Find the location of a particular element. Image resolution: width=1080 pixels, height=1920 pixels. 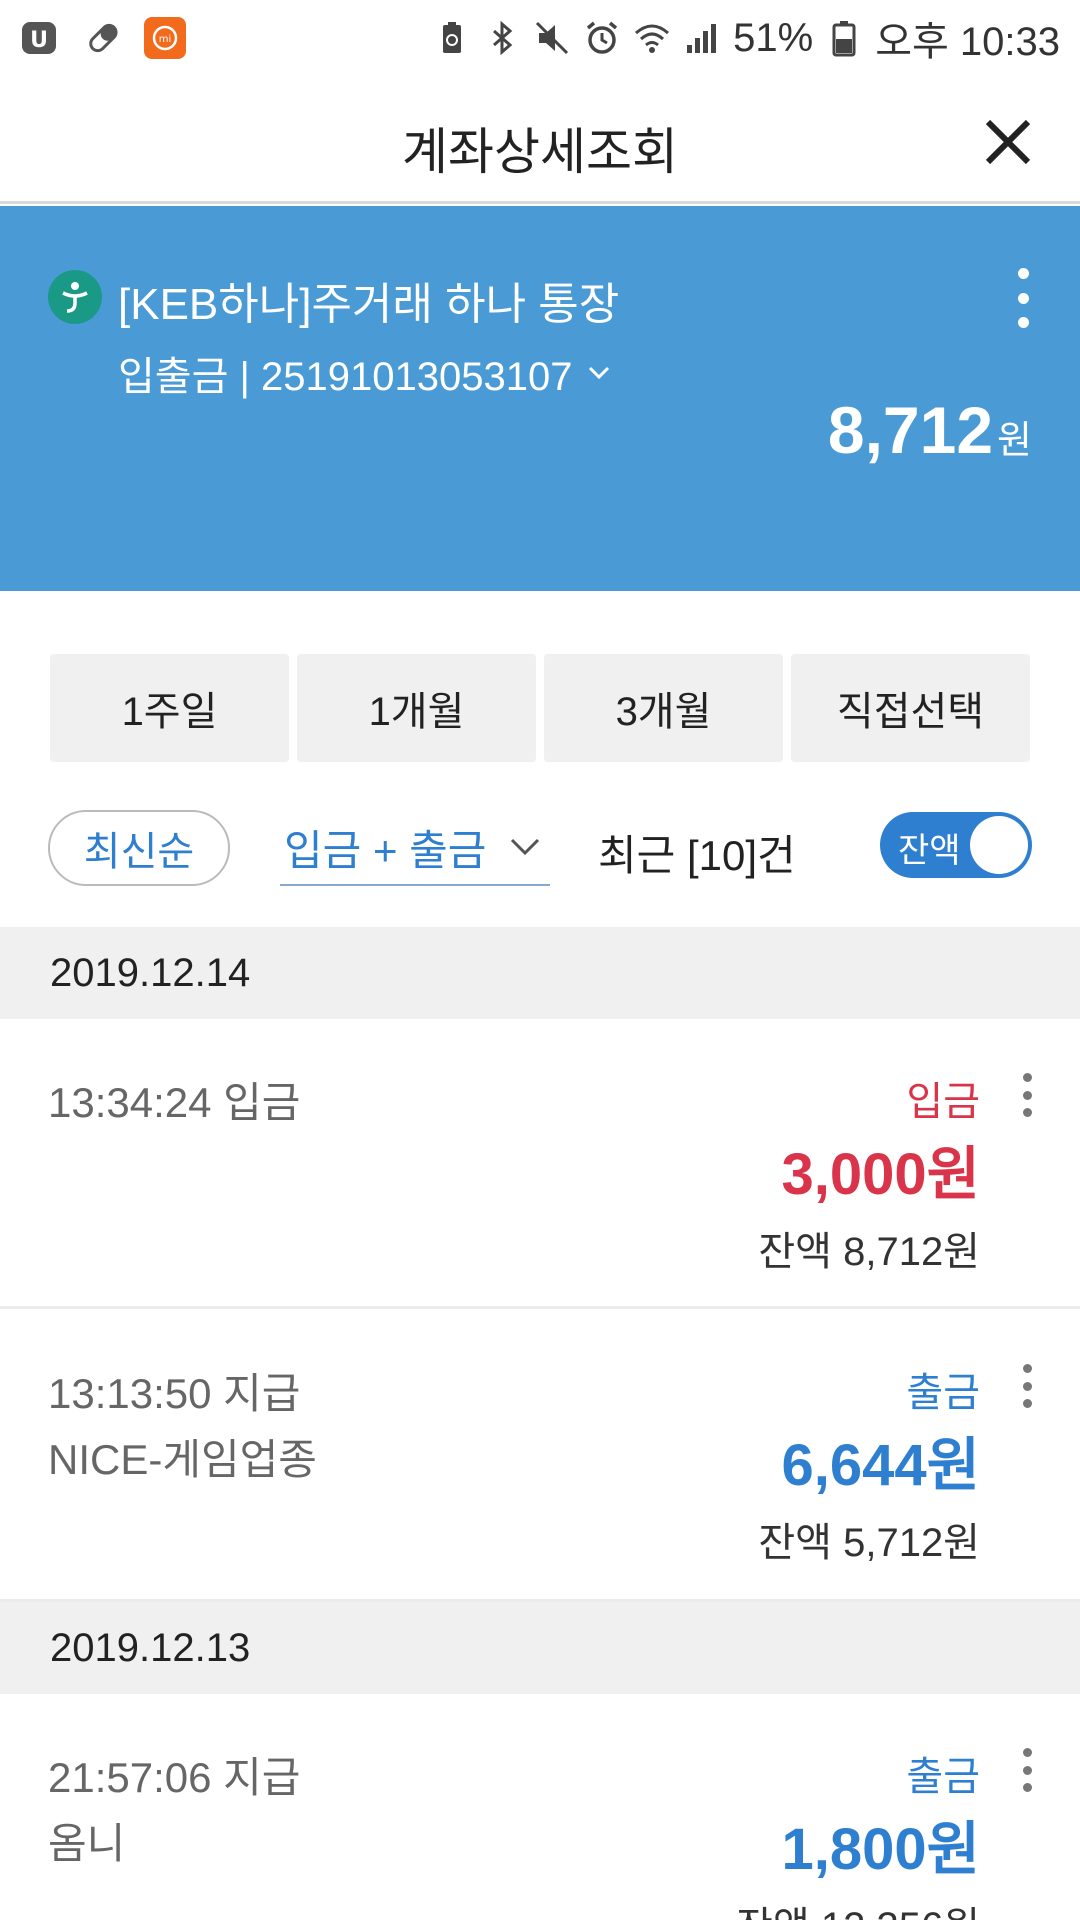

sort-button: 최신순 is located at coordinates (139, 848).